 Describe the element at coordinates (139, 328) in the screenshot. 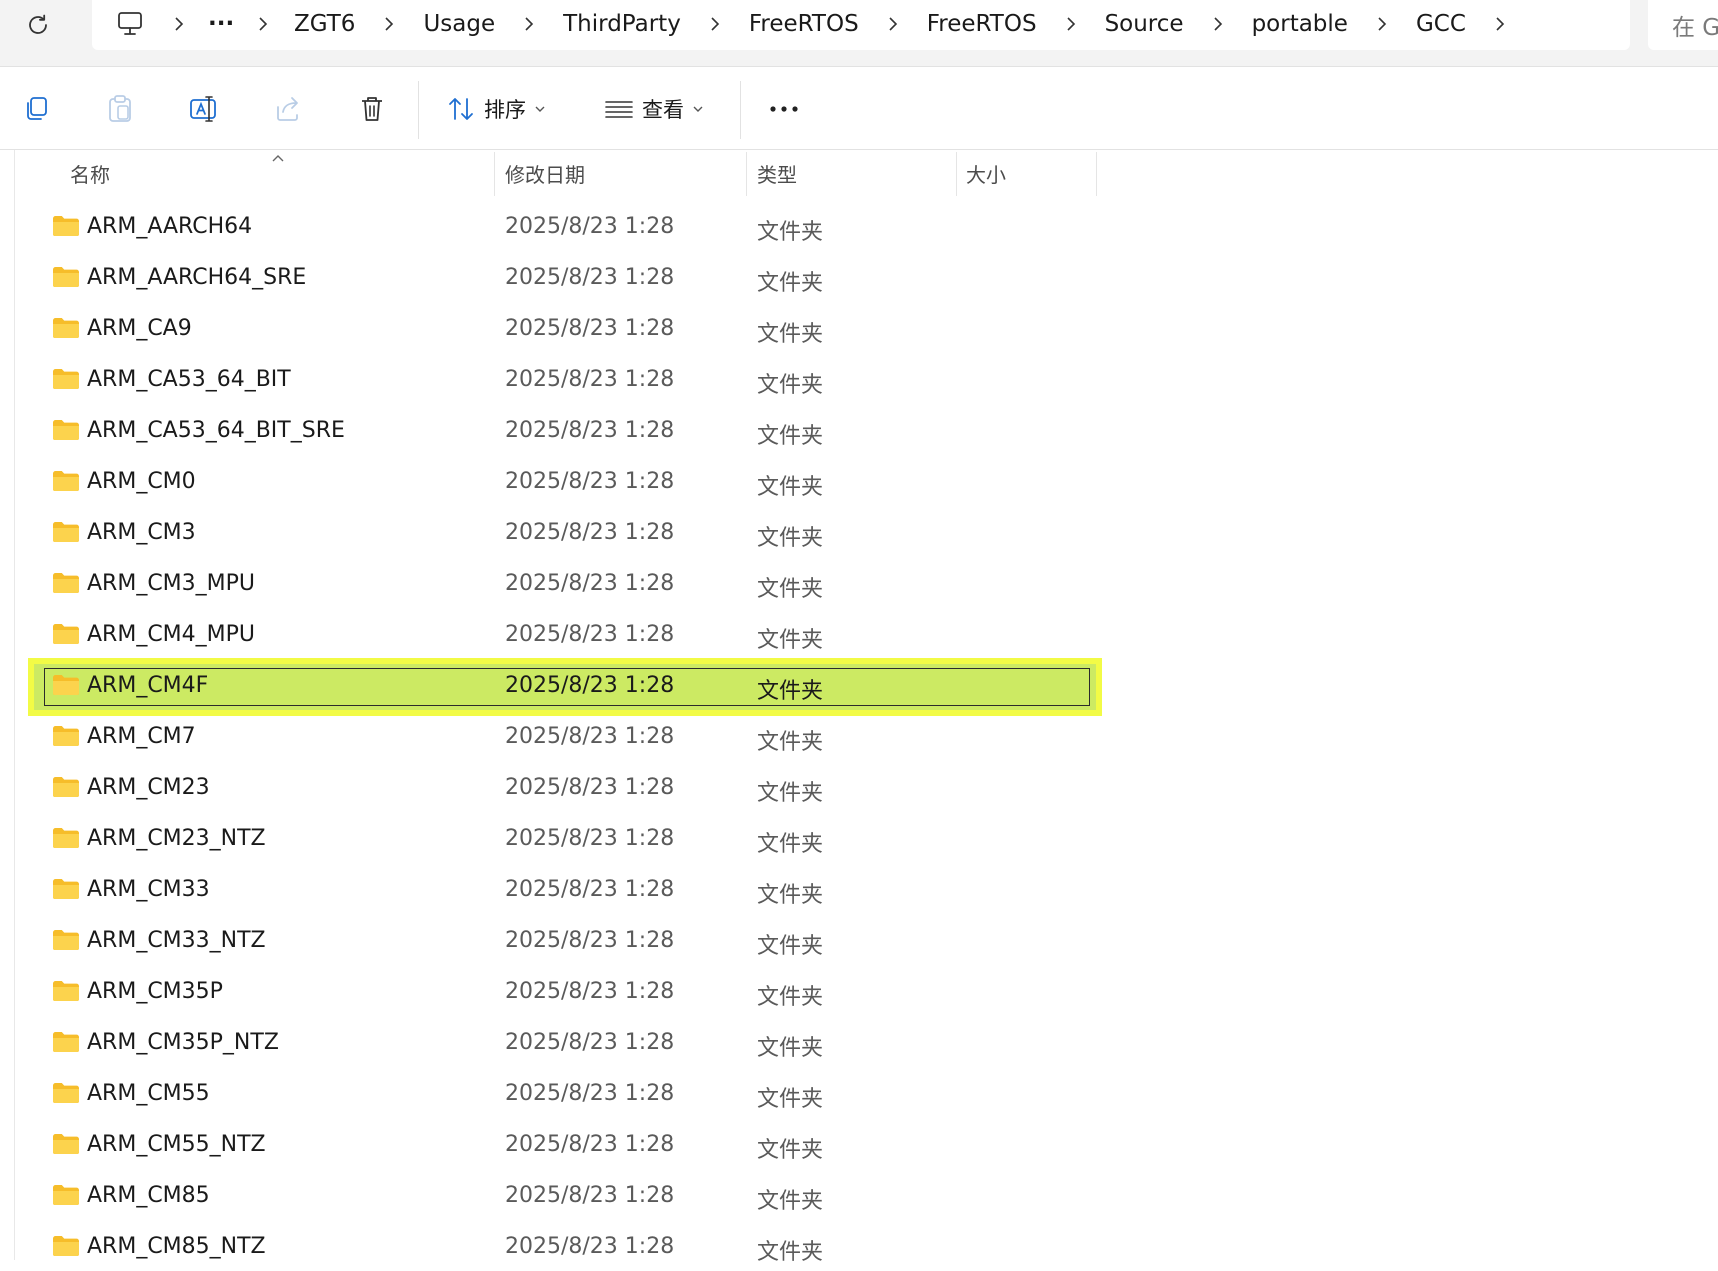

I see `file-name: ARM_CA9` at that location.